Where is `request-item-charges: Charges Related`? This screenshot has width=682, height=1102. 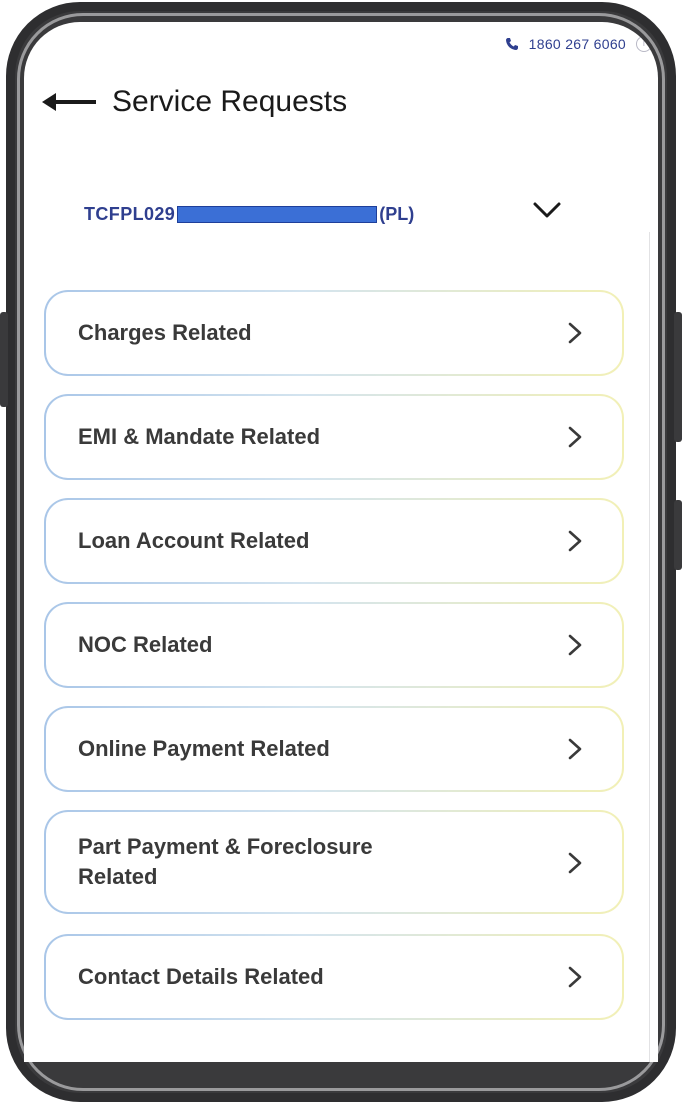
request-item-charges: Charges Related is located at coordinates (334, 333).